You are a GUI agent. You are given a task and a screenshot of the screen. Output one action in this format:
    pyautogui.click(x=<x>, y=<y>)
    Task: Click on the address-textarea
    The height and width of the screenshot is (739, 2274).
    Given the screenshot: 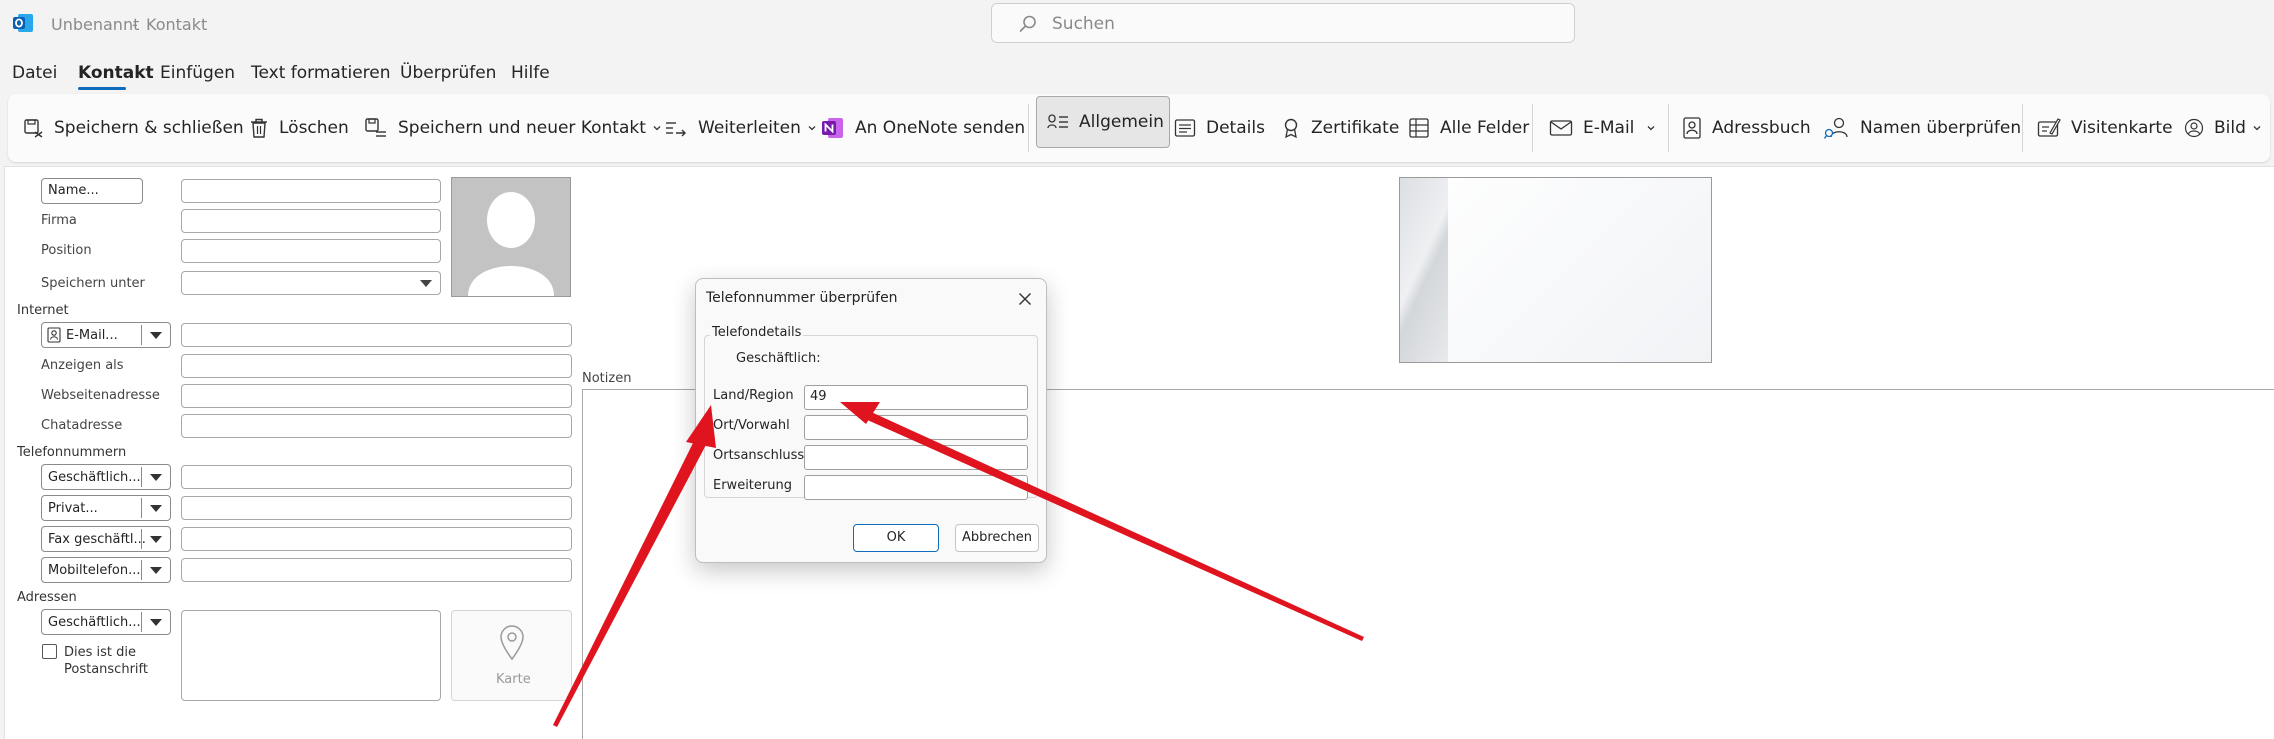 What is the action you would take?
    pyautogui.click(x=311, y=655)
    